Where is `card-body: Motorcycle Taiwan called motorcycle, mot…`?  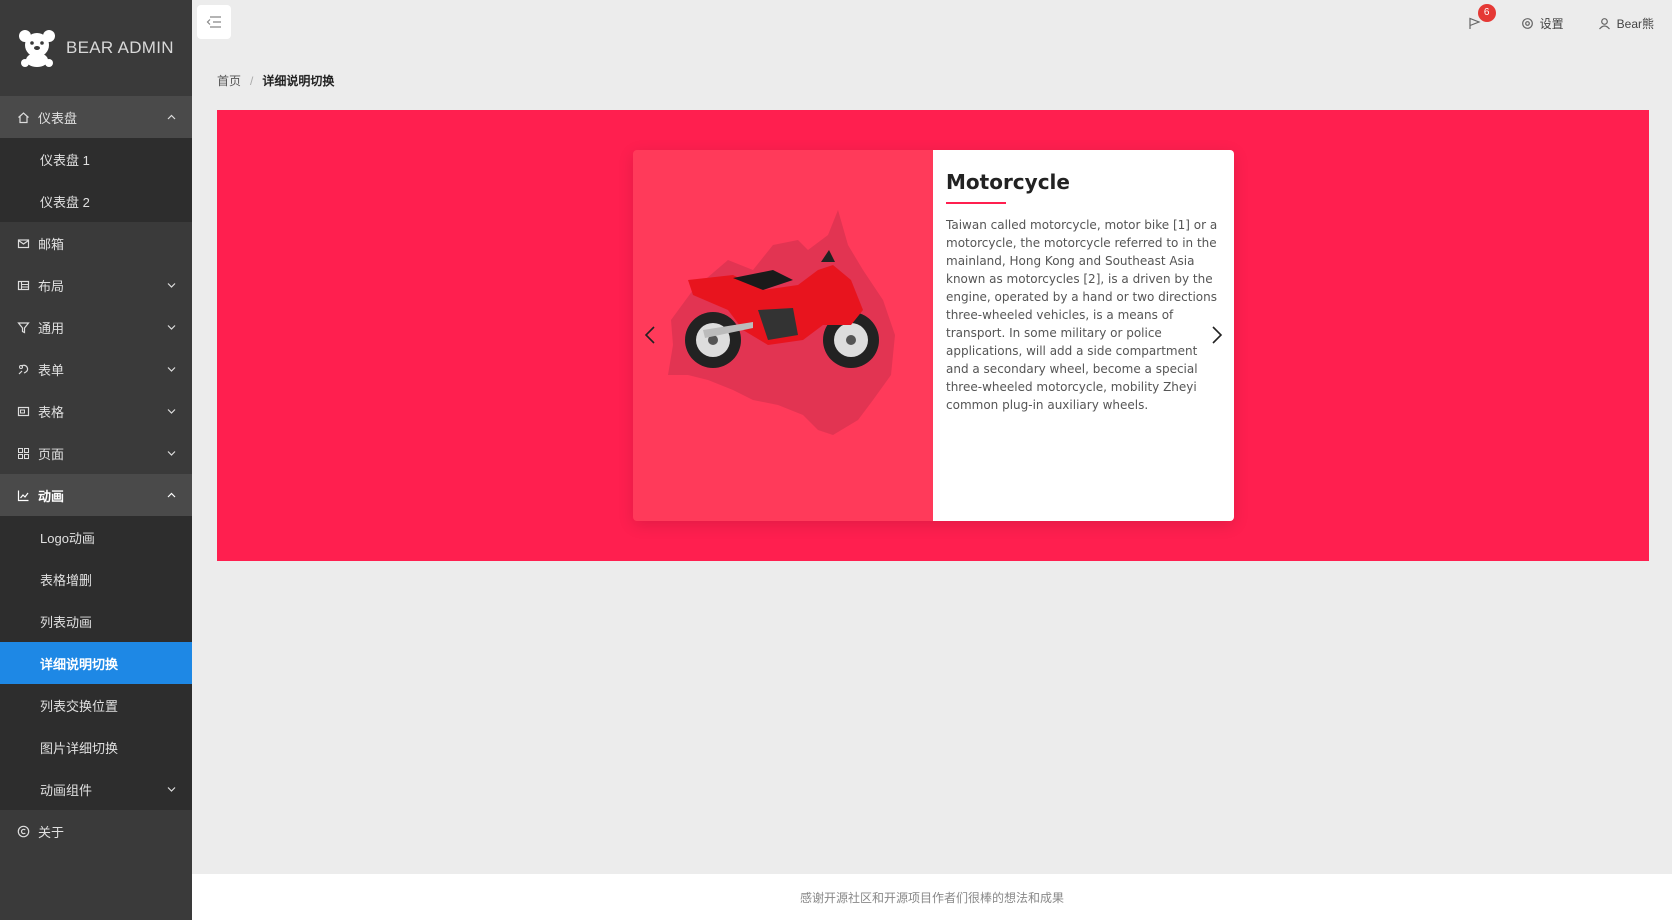
card-body: Motorcycle Taiwan called motorcycle, mot… is located at coordinates (1083, 335).